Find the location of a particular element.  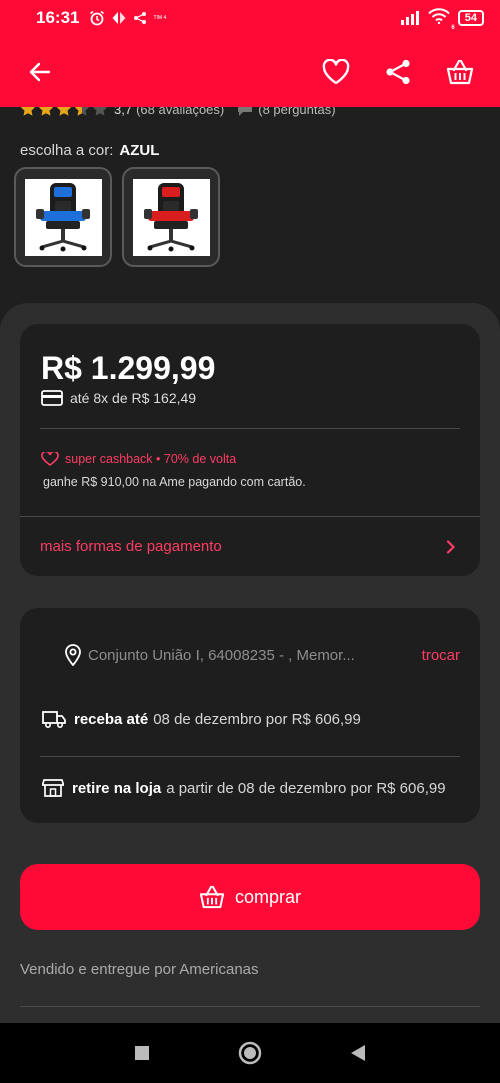

seller-info: Vendido e entregue por Americanas is located at coordinates (139, 969).